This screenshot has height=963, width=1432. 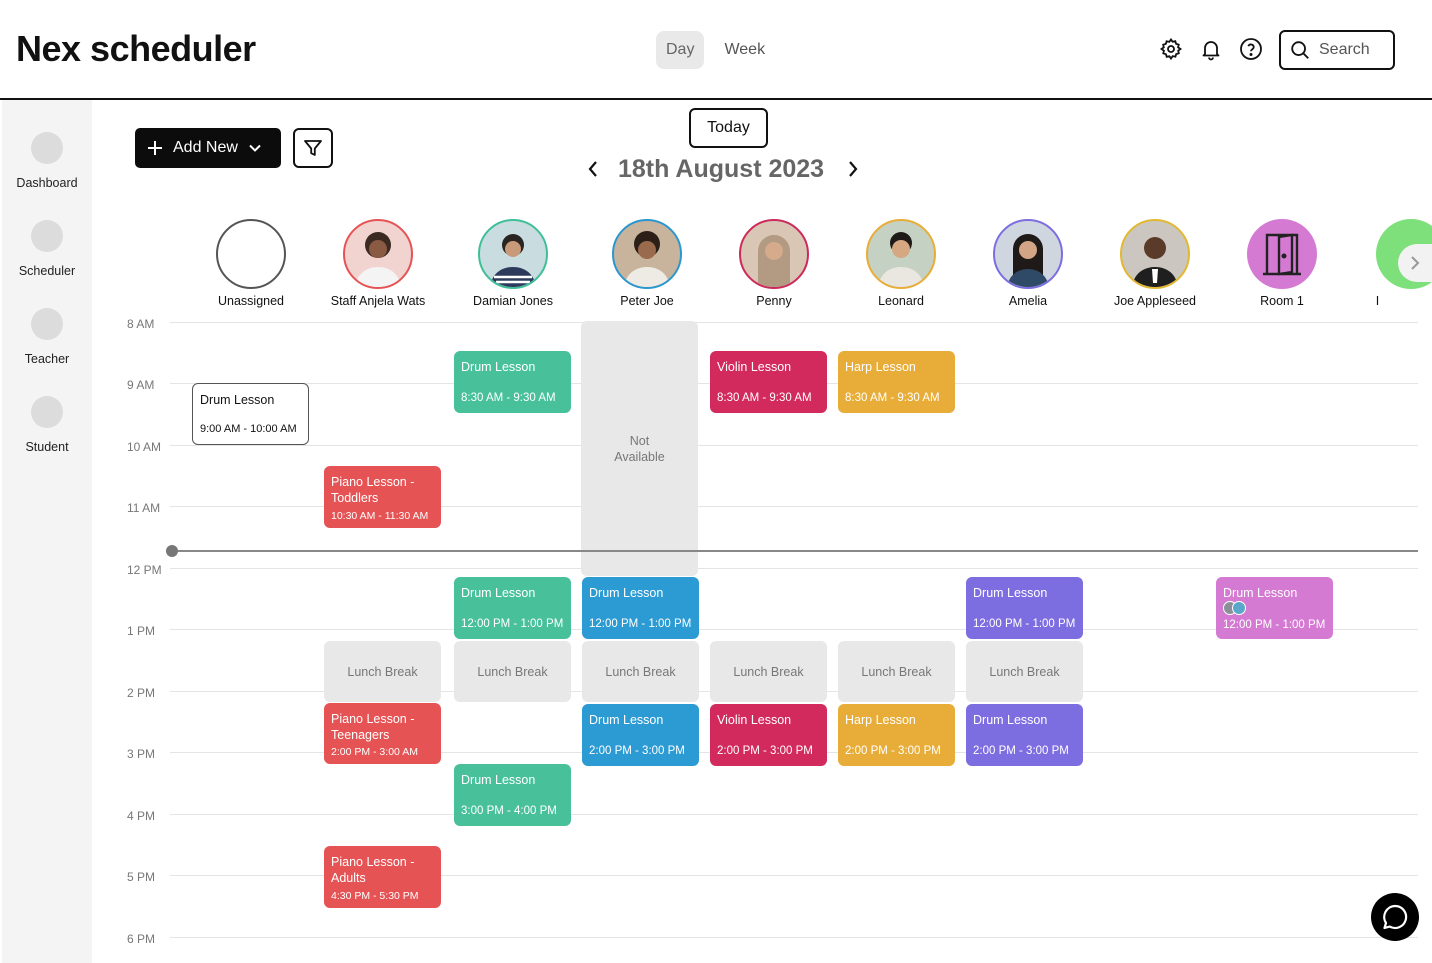 What do you see at coordinates (768, 382) in the screenshot?
I see `event-card: Violin Lesson 8:30 AM - 9:30 AM` at bounding box center [768, 382].